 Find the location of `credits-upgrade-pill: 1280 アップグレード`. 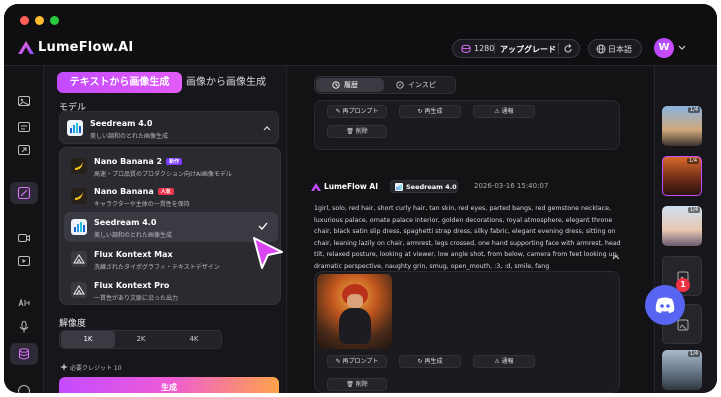

credits-upgrade-pill: 1280 アップグレード is located at coordinates (516, 48).